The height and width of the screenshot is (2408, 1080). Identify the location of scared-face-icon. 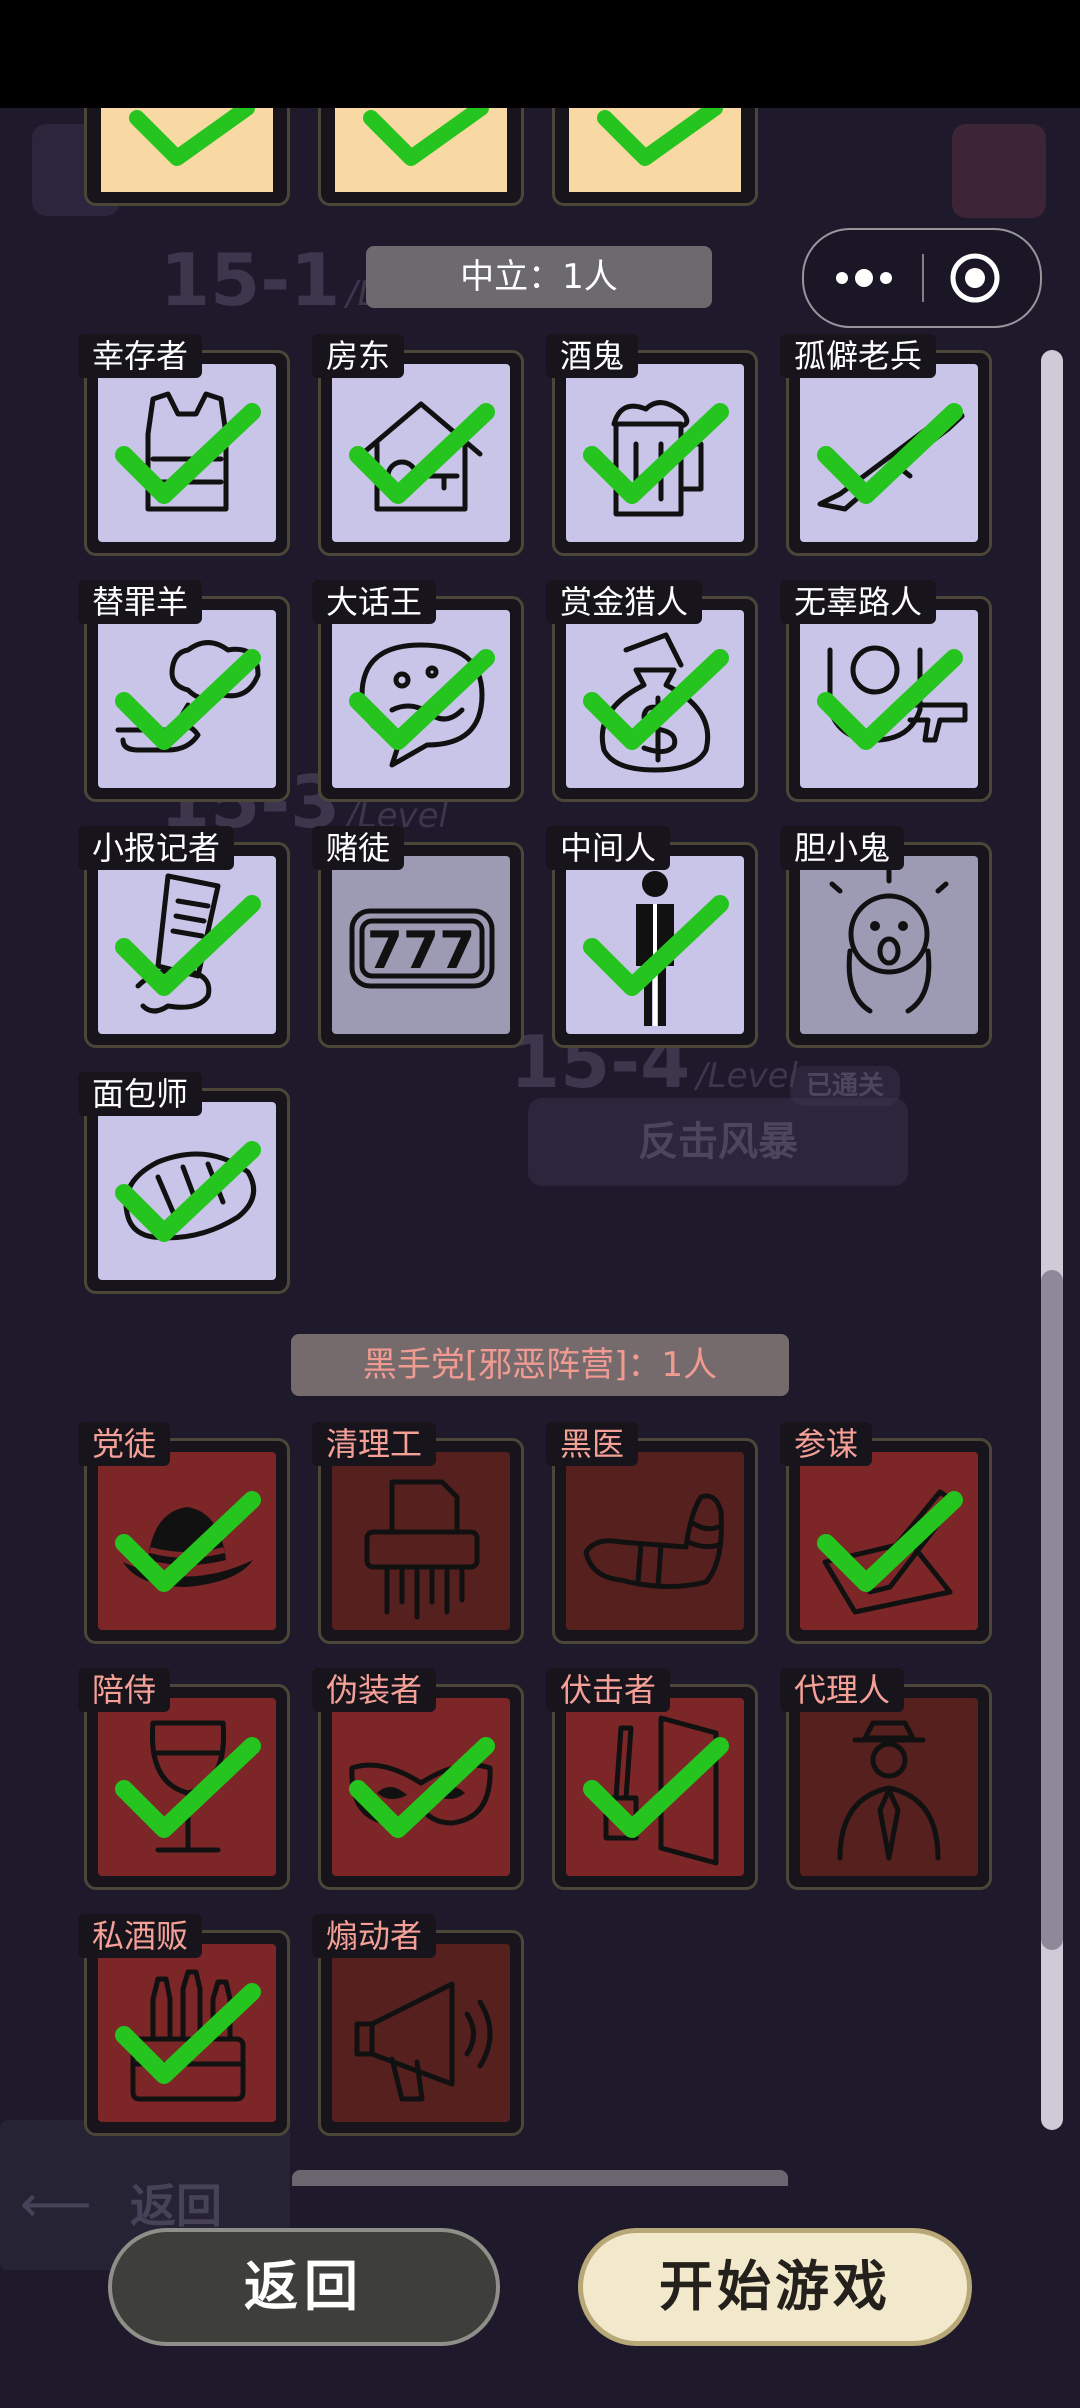
(889, 941).